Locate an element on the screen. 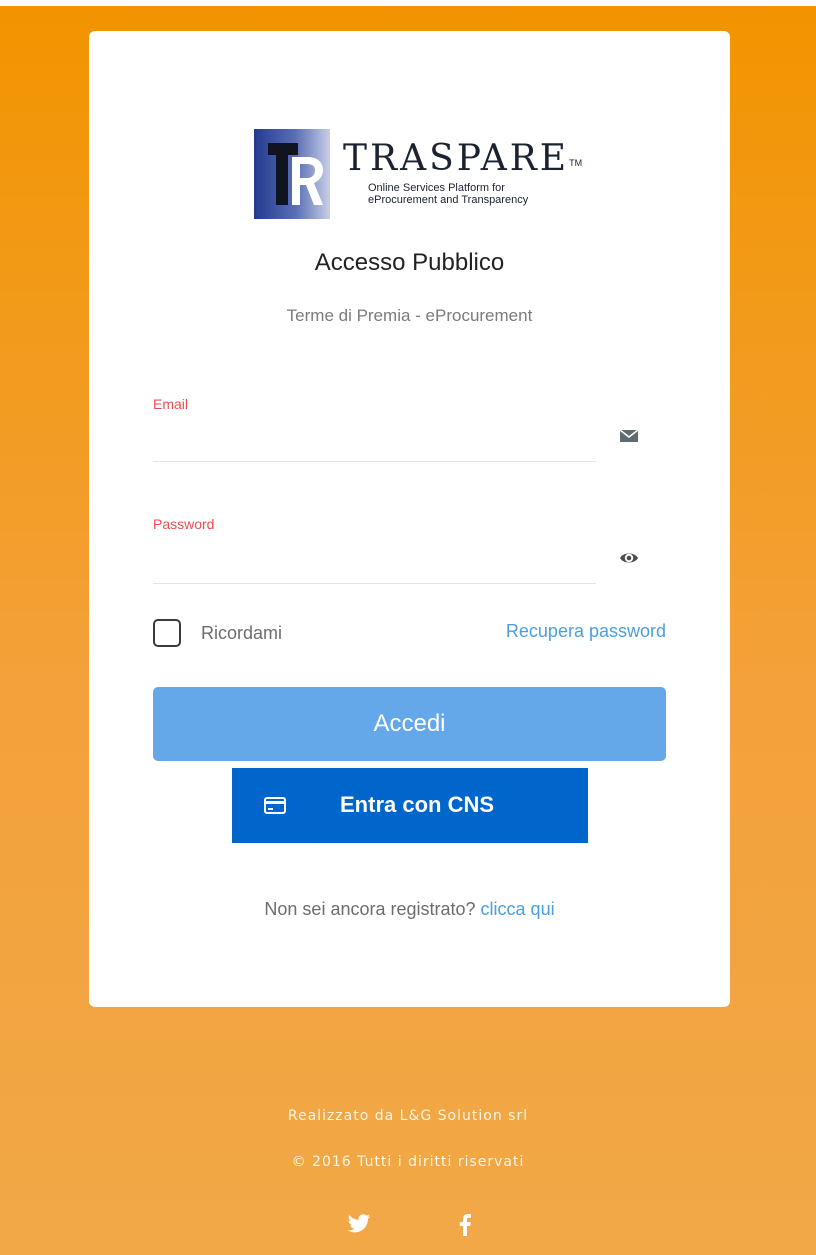 This screenshot has width=816, height=1255. email-underline is located at coordinates (374, 461).